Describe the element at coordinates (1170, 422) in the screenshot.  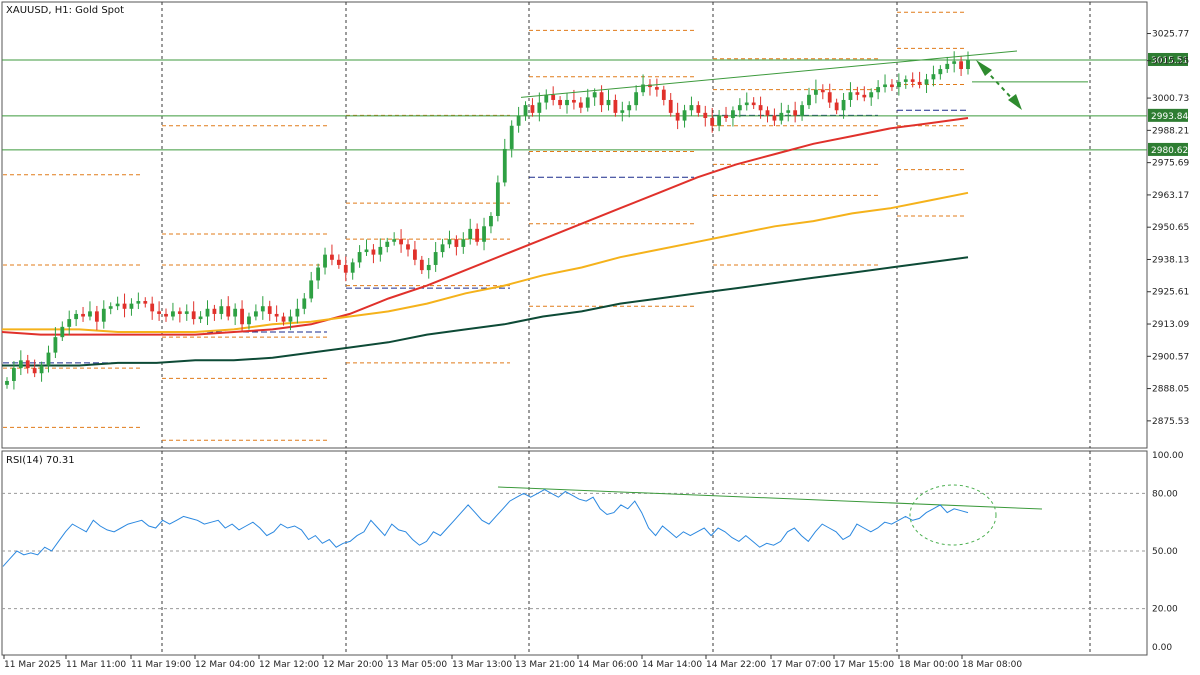
I see `price-tick-label: 2875.53` at that location.